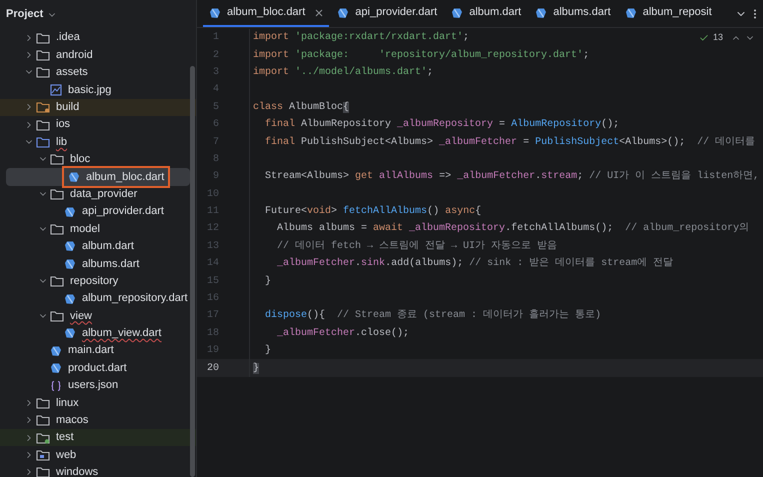  What do you see at coordinates (212, 369) in the screenshot?
I see `line-number: 20` at bounding box center [212, 369].